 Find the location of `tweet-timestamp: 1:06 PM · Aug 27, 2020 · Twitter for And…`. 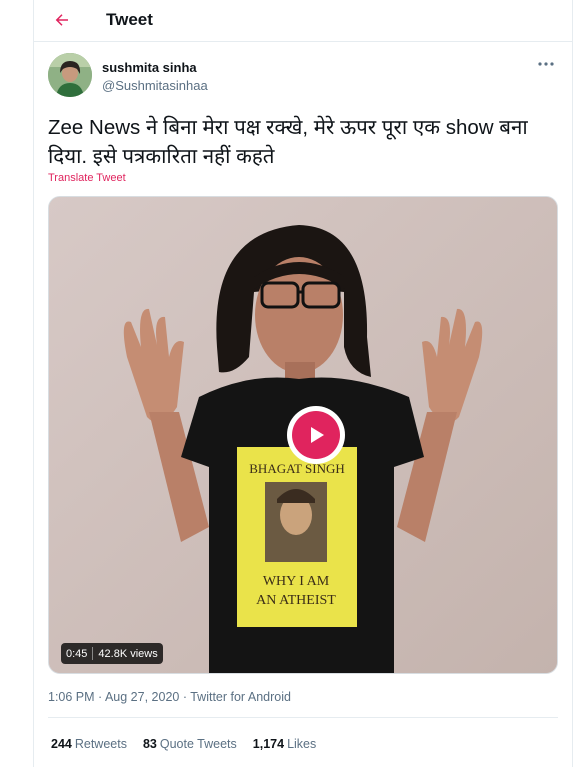

tweet-timestamp: 1:06 PM · Aug 27, 2020 · Twitter for And… is located at coordinates (169, 697).